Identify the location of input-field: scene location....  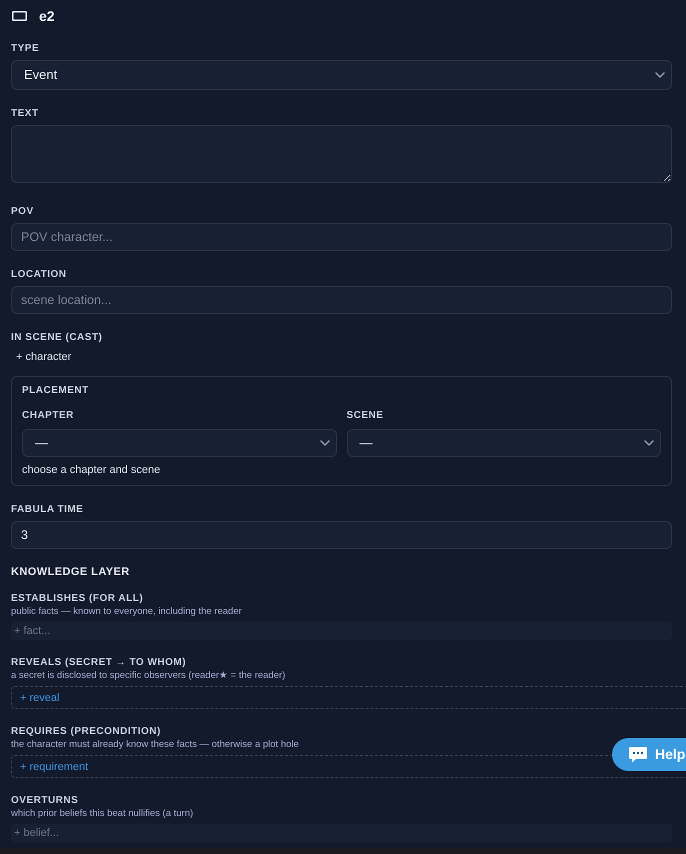
(341, 300).